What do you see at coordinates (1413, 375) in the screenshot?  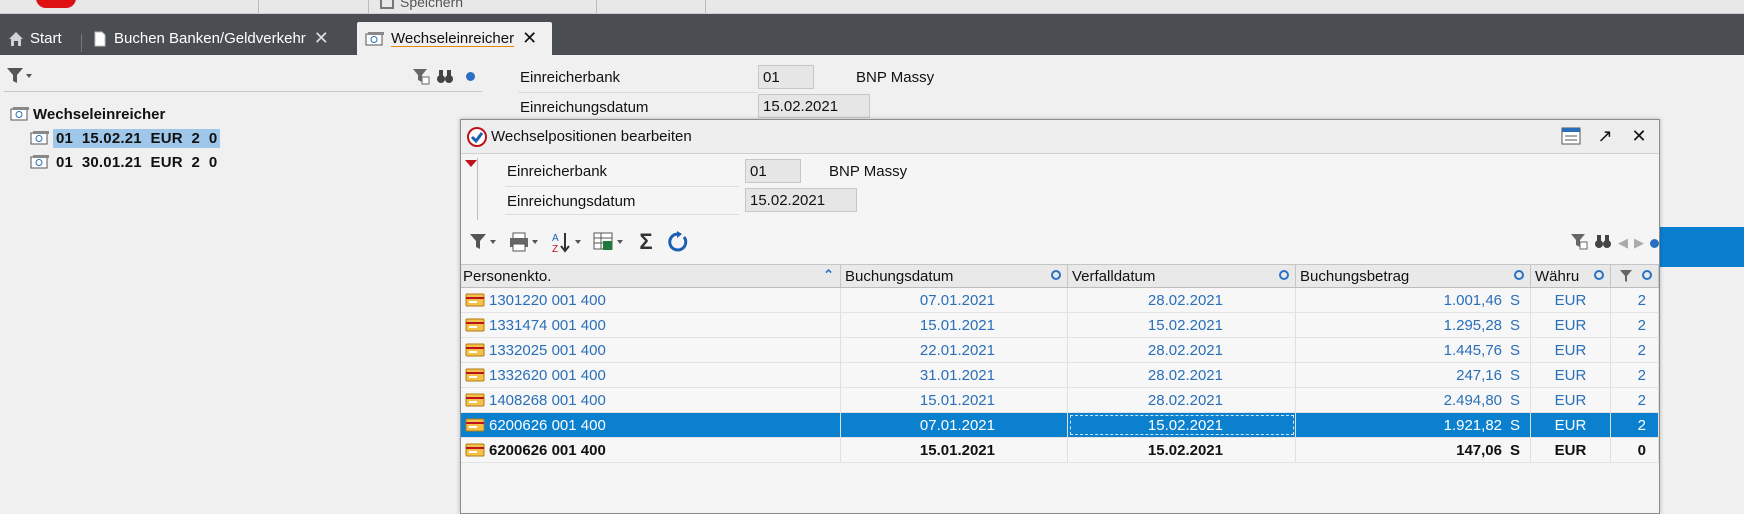 I see `buchungsbetrag-cell: 247,16 S` at bounding box center [1413, 375].